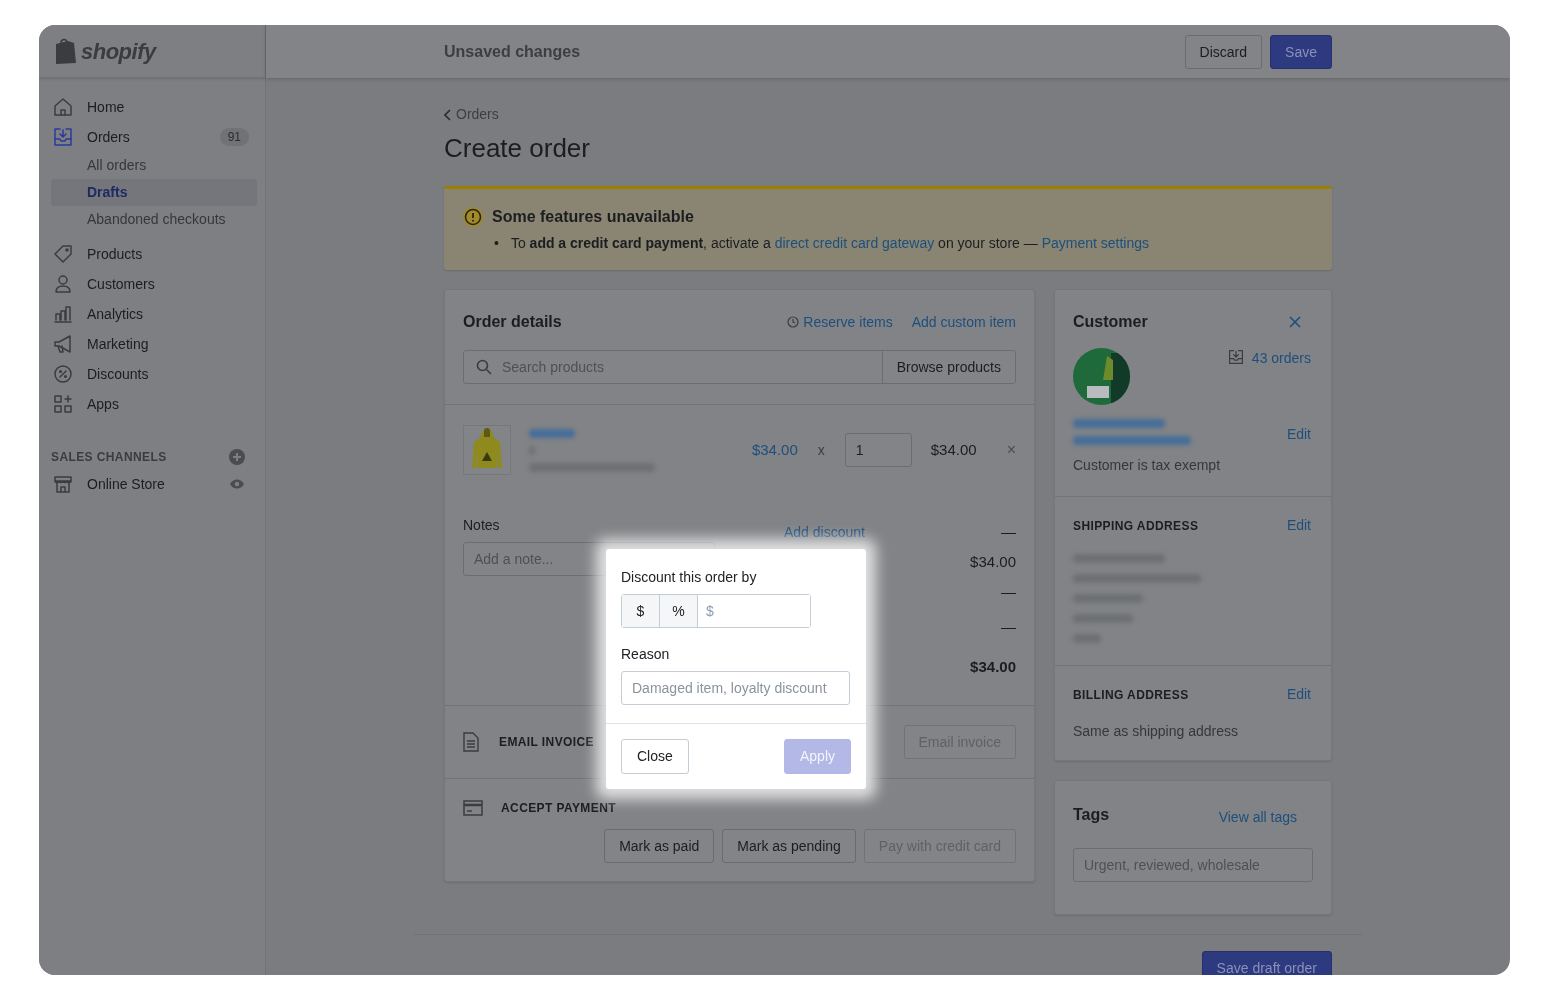 The height and width of the screenshot is (1000, 1549). What do you see at coordinates (473, 217) in the screenshot?
I see `warning-icon` at bounding box center [473, 217].